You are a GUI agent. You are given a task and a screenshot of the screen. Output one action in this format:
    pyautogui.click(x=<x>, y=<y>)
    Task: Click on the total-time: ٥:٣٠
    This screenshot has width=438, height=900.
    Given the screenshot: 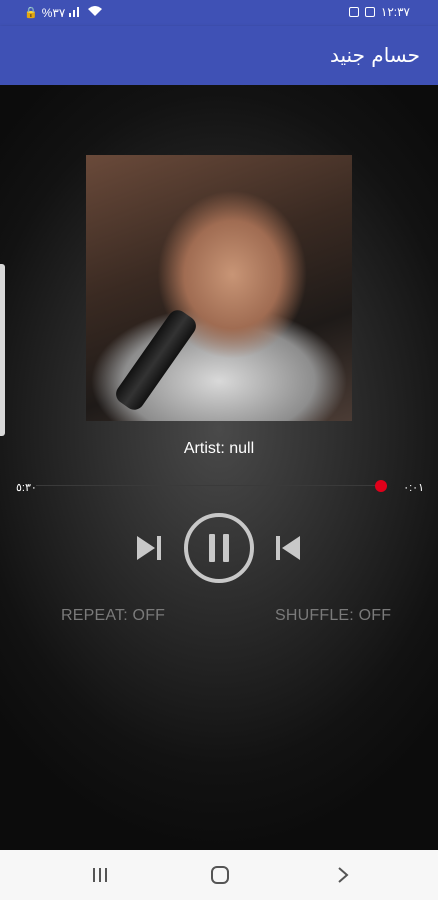 What is the action you would take?
    pyautogui.click(x=26, y=488)
    